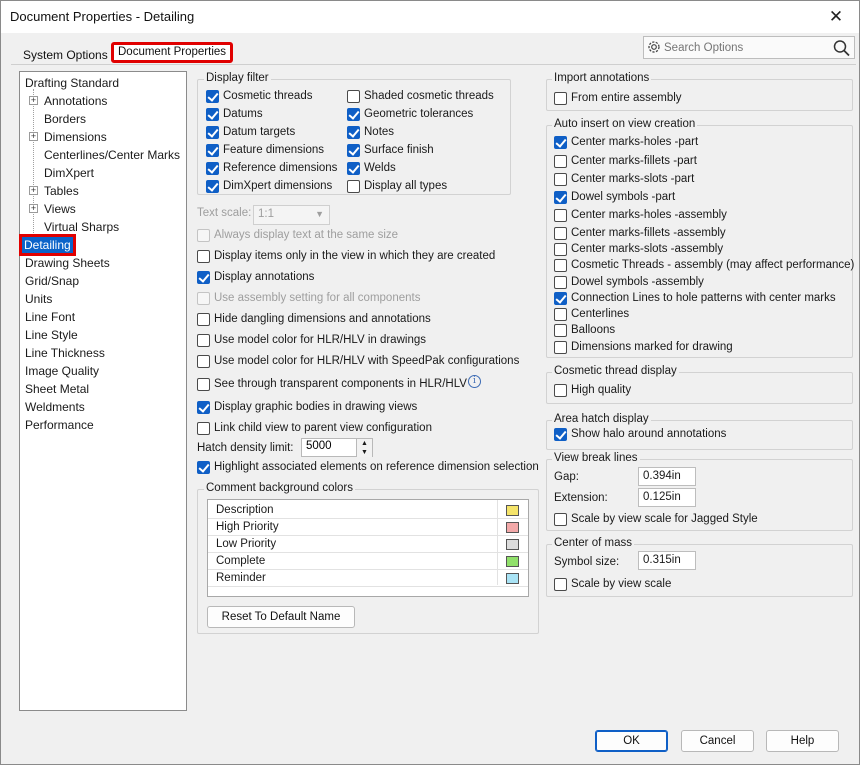  What do you see at coordinates (410, 114) in the screenshot?
I see `display-filter-checkbox: Geometric tolerances` at bounding box center [410, 114].